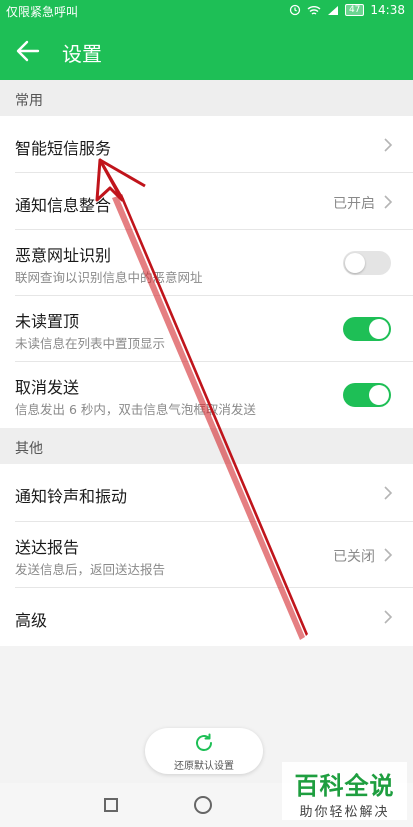 The image size is (413, 827). I want to click on restore-defaults-button: 还原默认设置, so click(204, 751).